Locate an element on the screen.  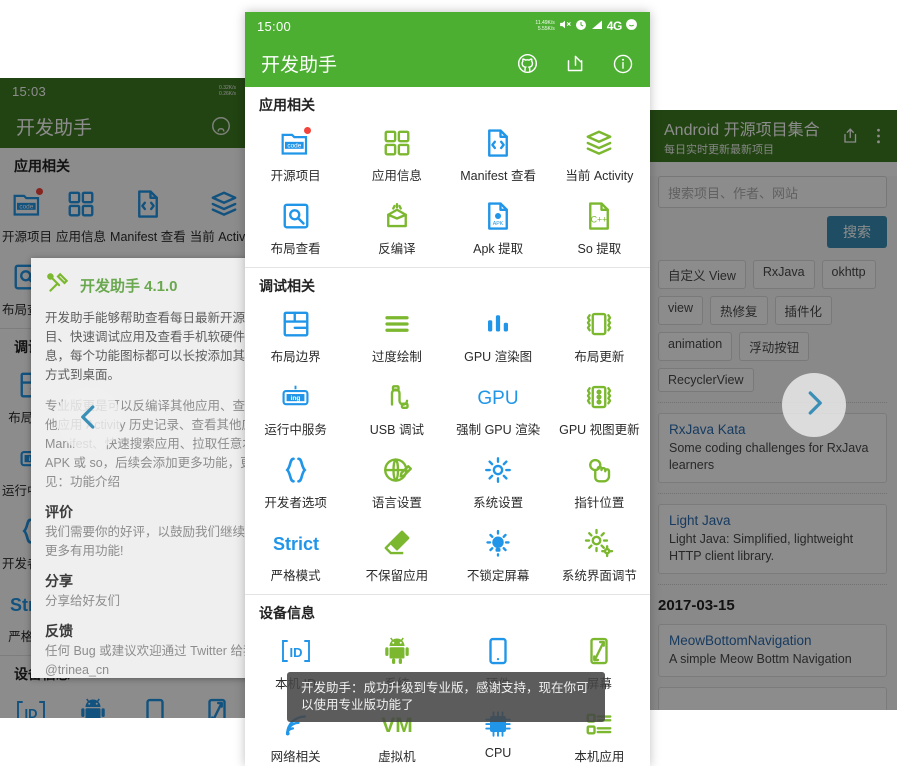
section-title: 应用相关 is located at coordinates (287, 105).